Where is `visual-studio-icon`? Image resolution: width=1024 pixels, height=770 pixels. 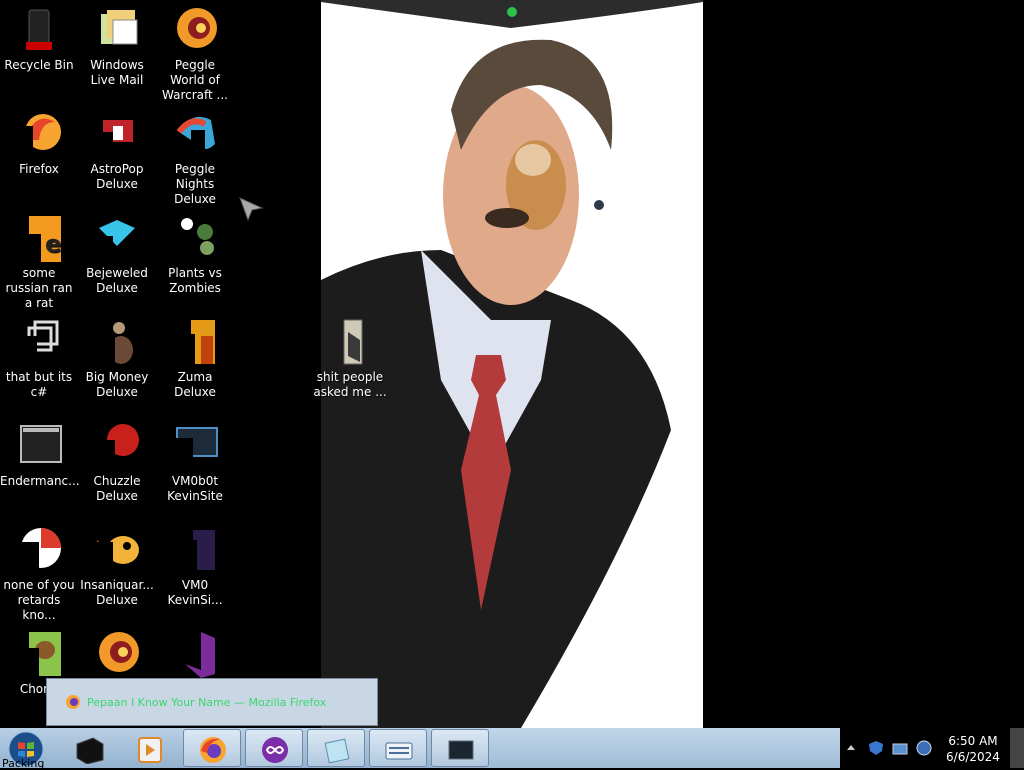 visual-studio-icon is located at coordinates (195, 654).